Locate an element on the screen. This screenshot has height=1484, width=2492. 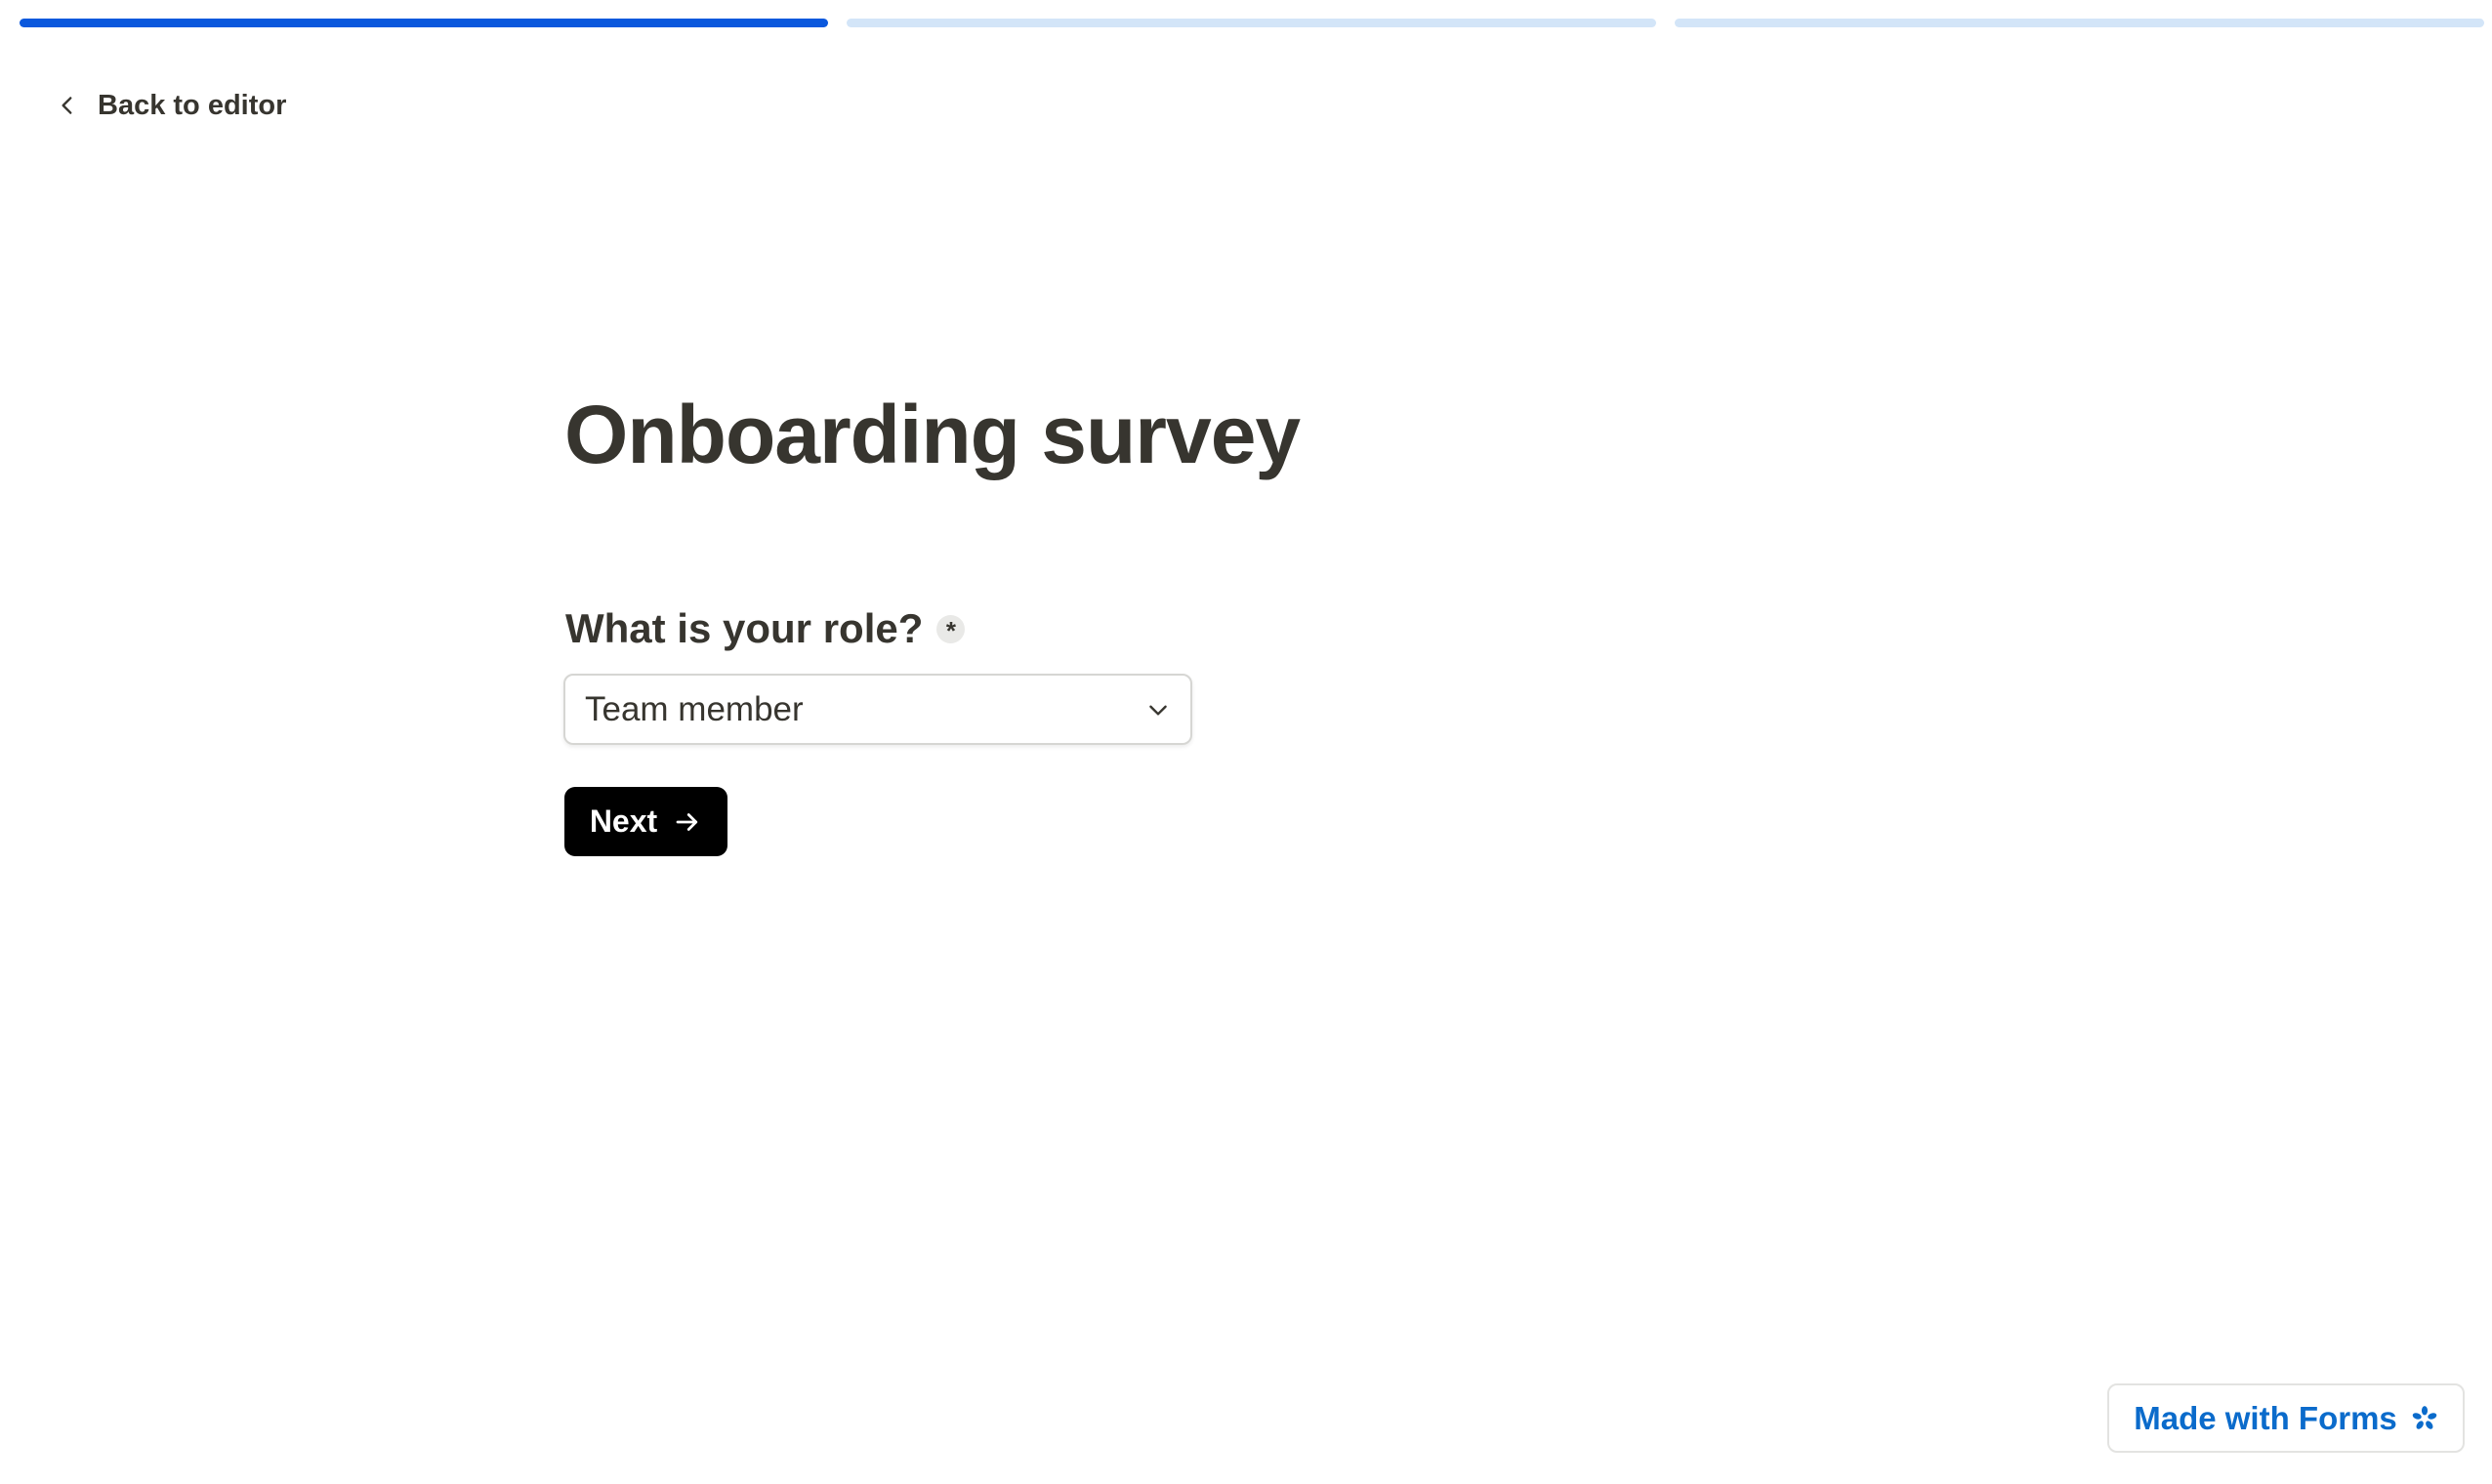
question-header: What is your role? * is located at coordinates (765, 629).